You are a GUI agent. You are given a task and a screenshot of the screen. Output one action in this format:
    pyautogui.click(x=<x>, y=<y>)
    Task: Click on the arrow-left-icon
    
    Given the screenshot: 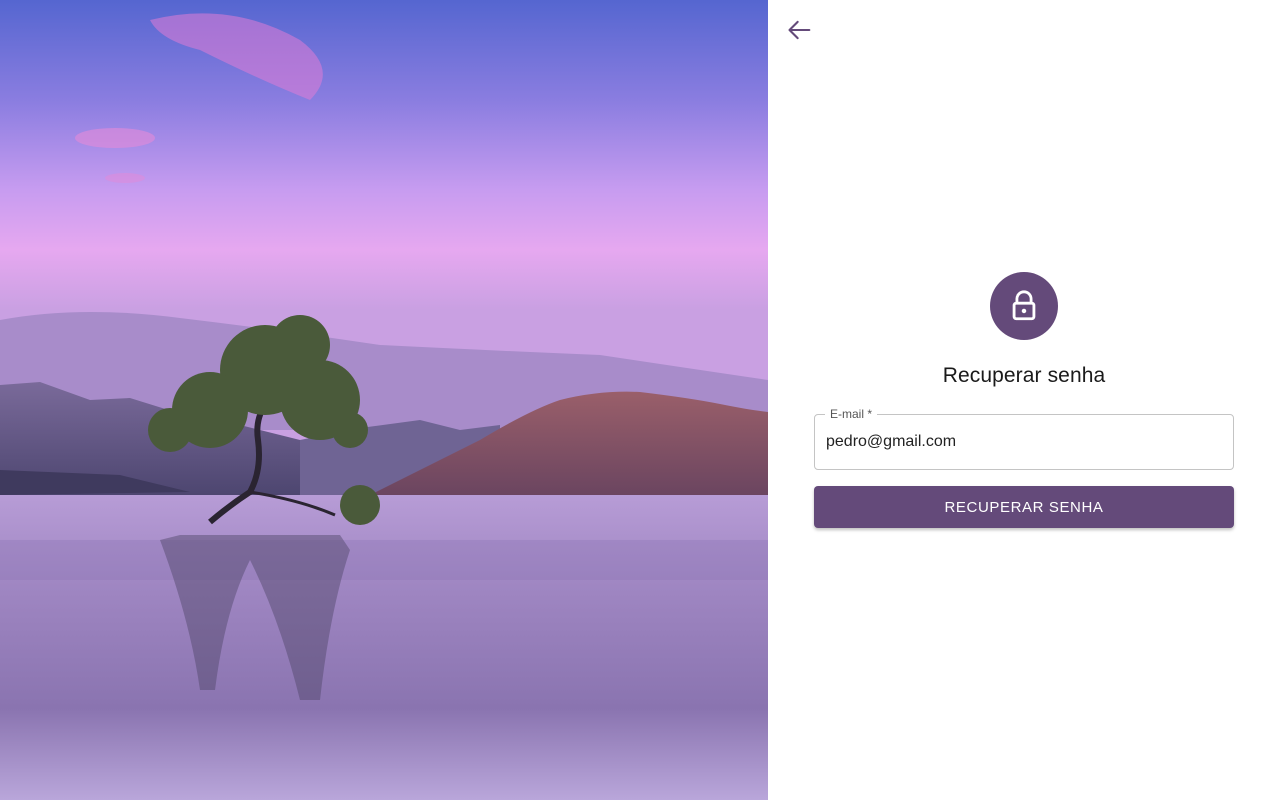 What is the action you would take?
    pyautogui.click(x=799, y=30)
    